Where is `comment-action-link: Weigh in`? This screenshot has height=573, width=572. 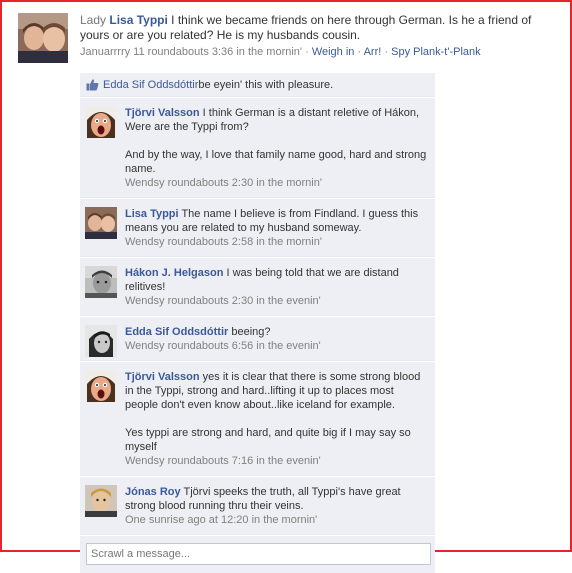 comment-action-link: Weigh in is located at coordinates (333, 52).